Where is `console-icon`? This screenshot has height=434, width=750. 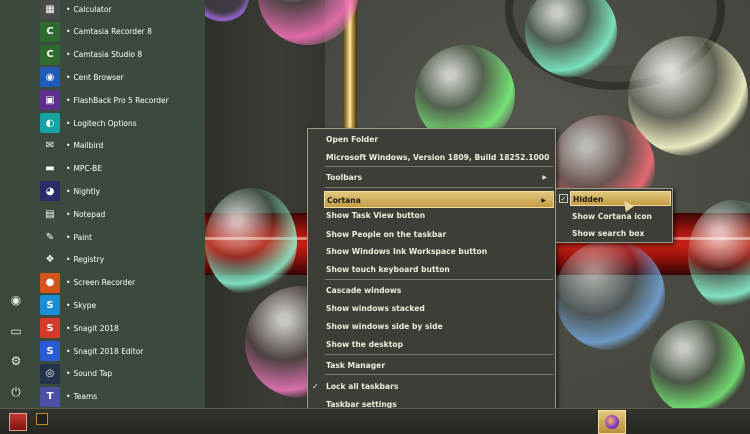
console-icon is located at coordinates (42, 419).